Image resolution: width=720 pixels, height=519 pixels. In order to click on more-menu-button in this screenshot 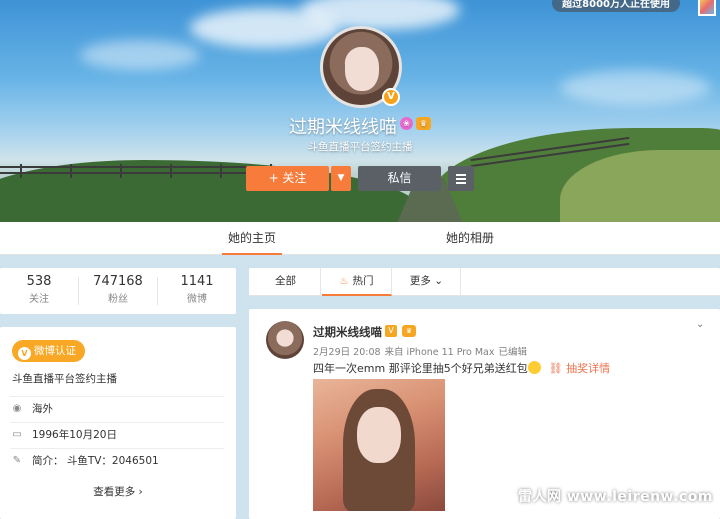, I will do `click(461, 178)`.